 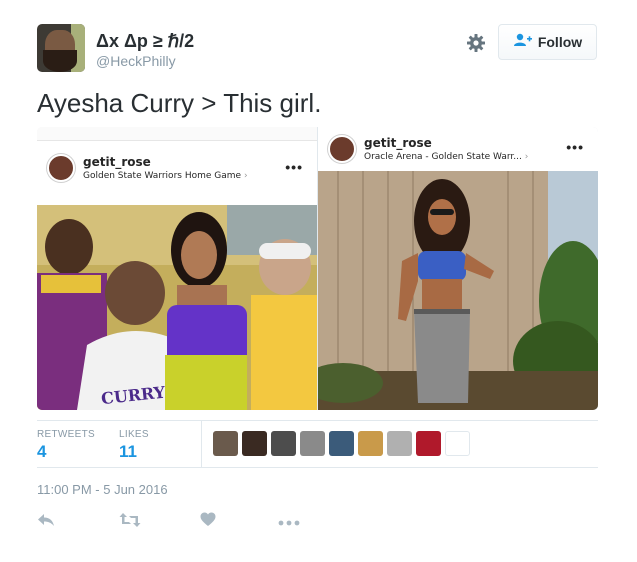 I want to click on tweet-actions, so click(x=187, y=522).